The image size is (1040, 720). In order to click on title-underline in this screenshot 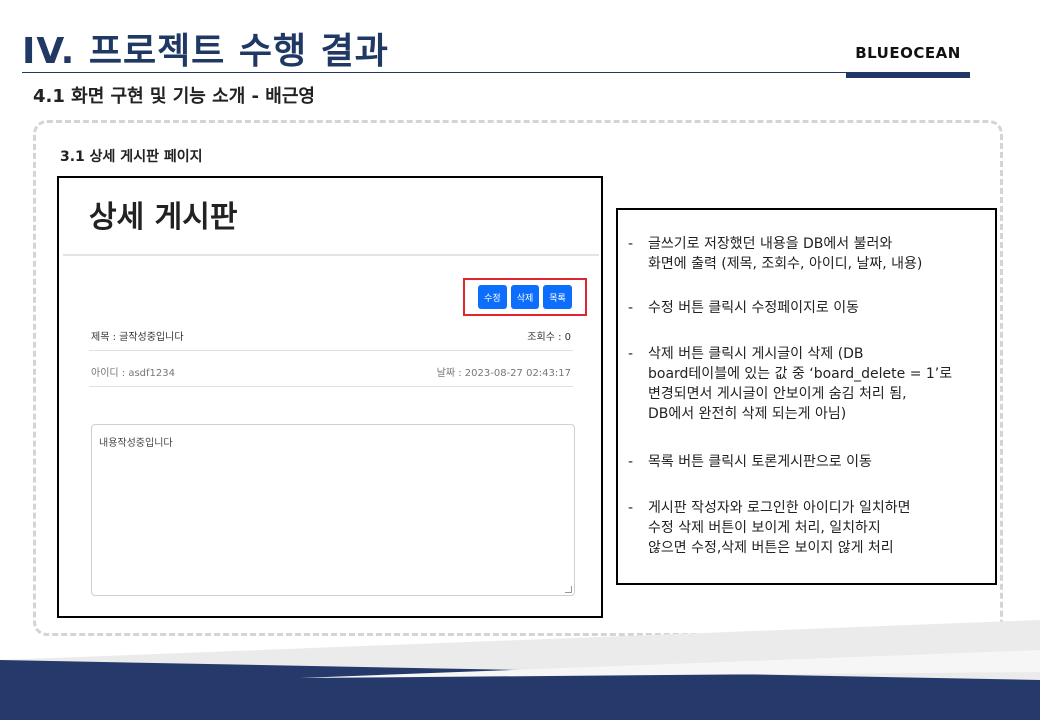, I will do `click(496, 72)`.